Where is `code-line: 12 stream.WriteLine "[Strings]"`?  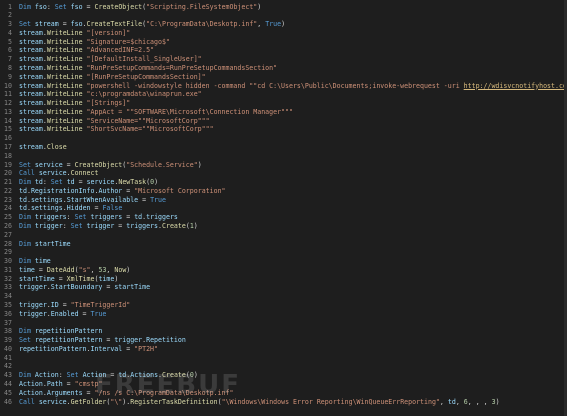 code-line: 12 stream.WriteLine "[Strings]" is located at coordinates (283, 103).